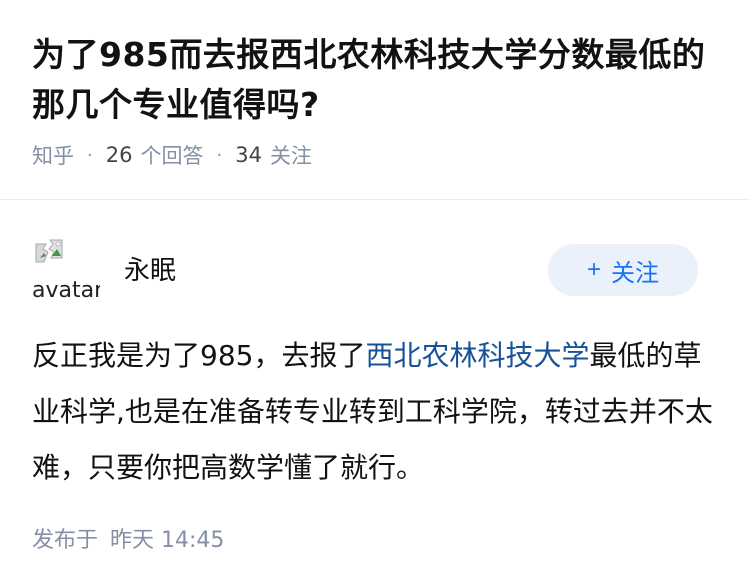  Describe the element at coordinates (248, 155) in the screenshot. I see `follow-count: 34` at that location.